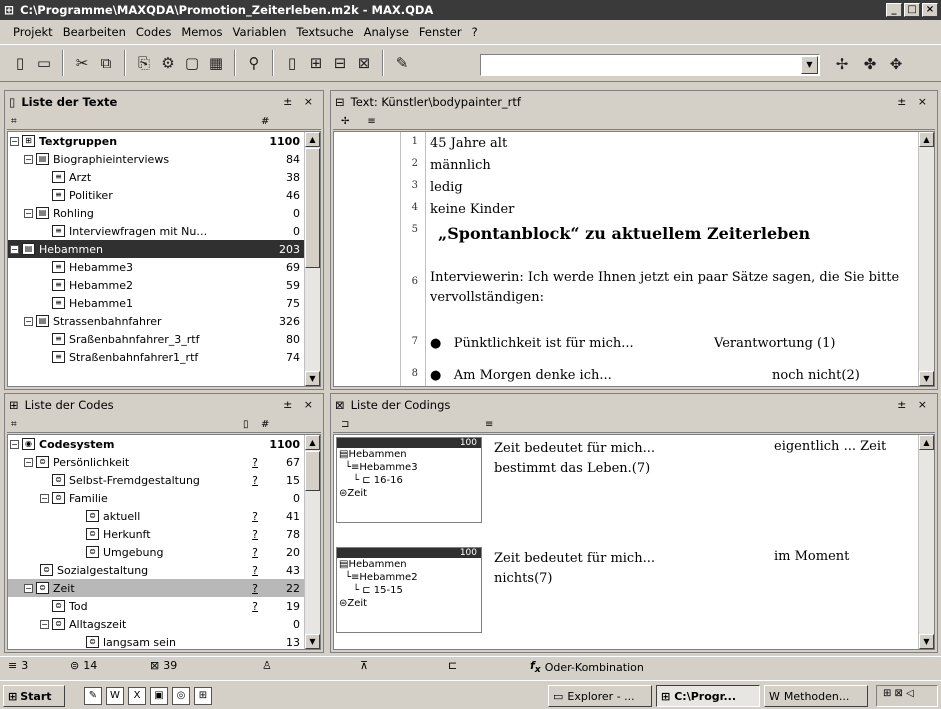  I want to click on texts-window-icon: ▯, so click(292, 63).